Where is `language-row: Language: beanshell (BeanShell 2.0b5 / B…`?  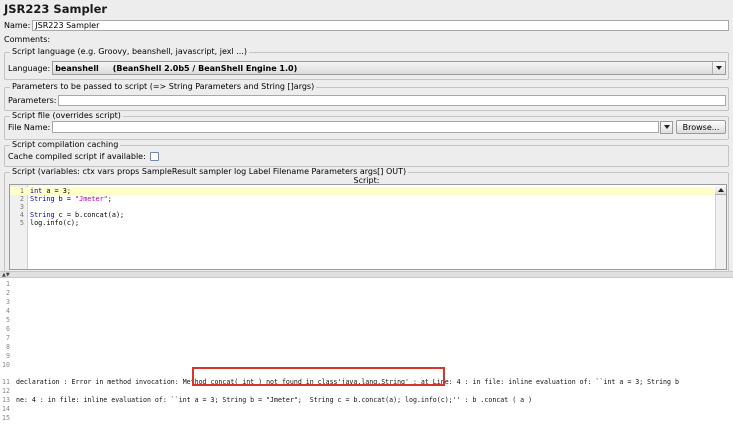
language-row: Language: beanshell (BeanShell 2.0b5 / B… is located at coordinates (367, 68).